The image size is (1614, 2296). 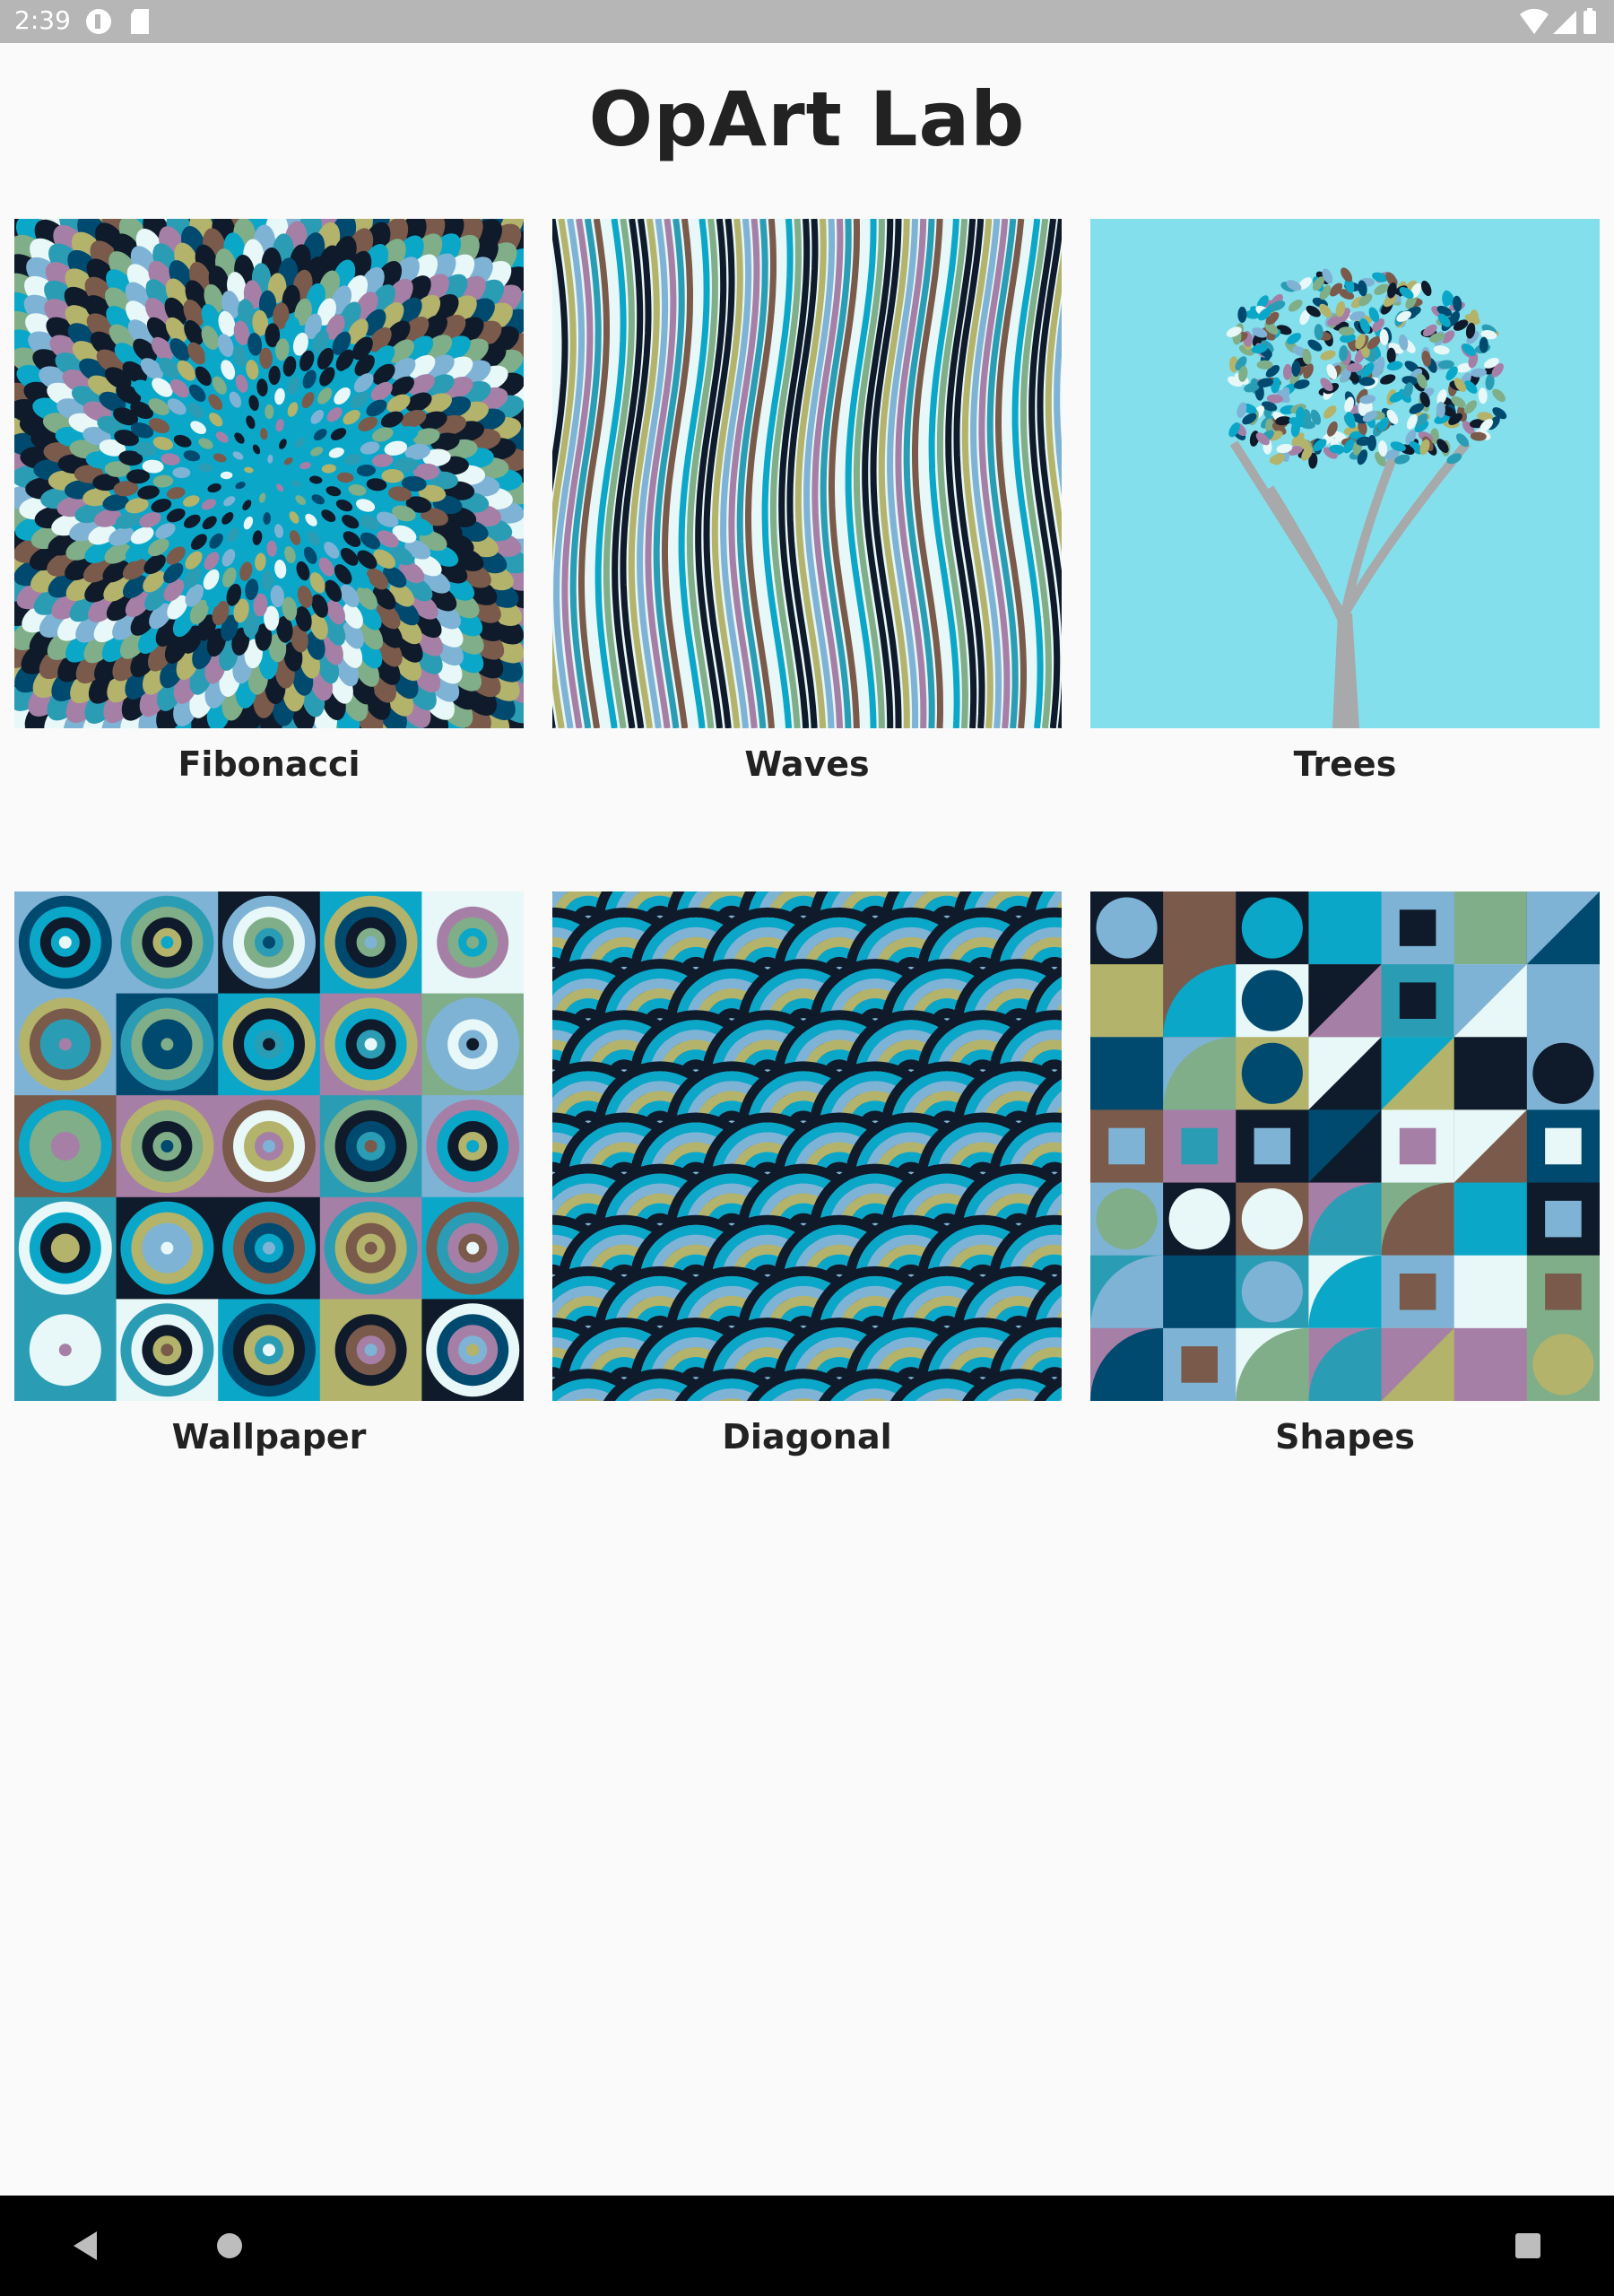 I want to click on shapes-image, so click(x=1345, y=1146).